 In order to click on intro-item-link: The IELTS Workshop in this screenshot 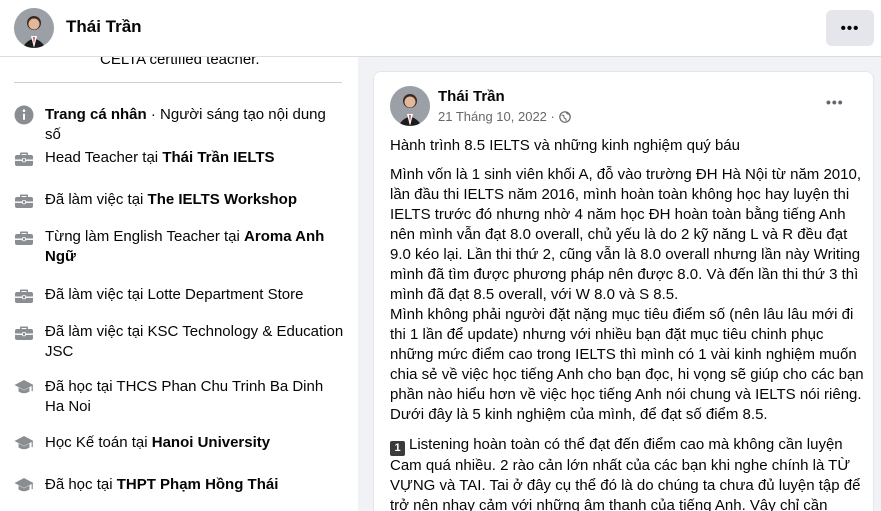, I will do `click(222, 199)`.